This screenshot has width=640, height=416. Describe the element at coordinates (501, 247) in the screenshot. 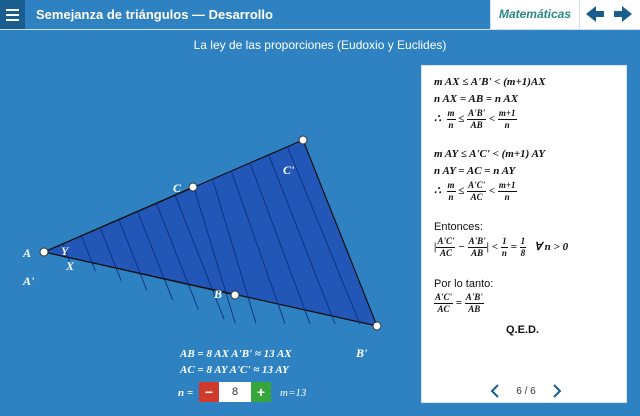

I see `proof-inequality: | A'C' AC − A'B' AB | < 1n = 18 ∀ n > 0` at that location.